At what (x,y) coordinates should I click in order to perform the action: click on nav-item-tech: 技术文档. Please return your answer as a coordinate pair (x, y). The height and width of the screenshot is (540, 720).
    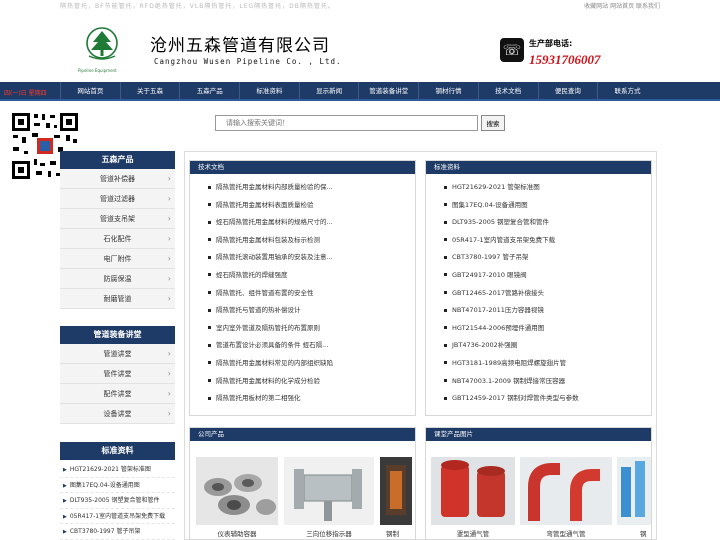
    Looking at the image, I should click on (507, 91).